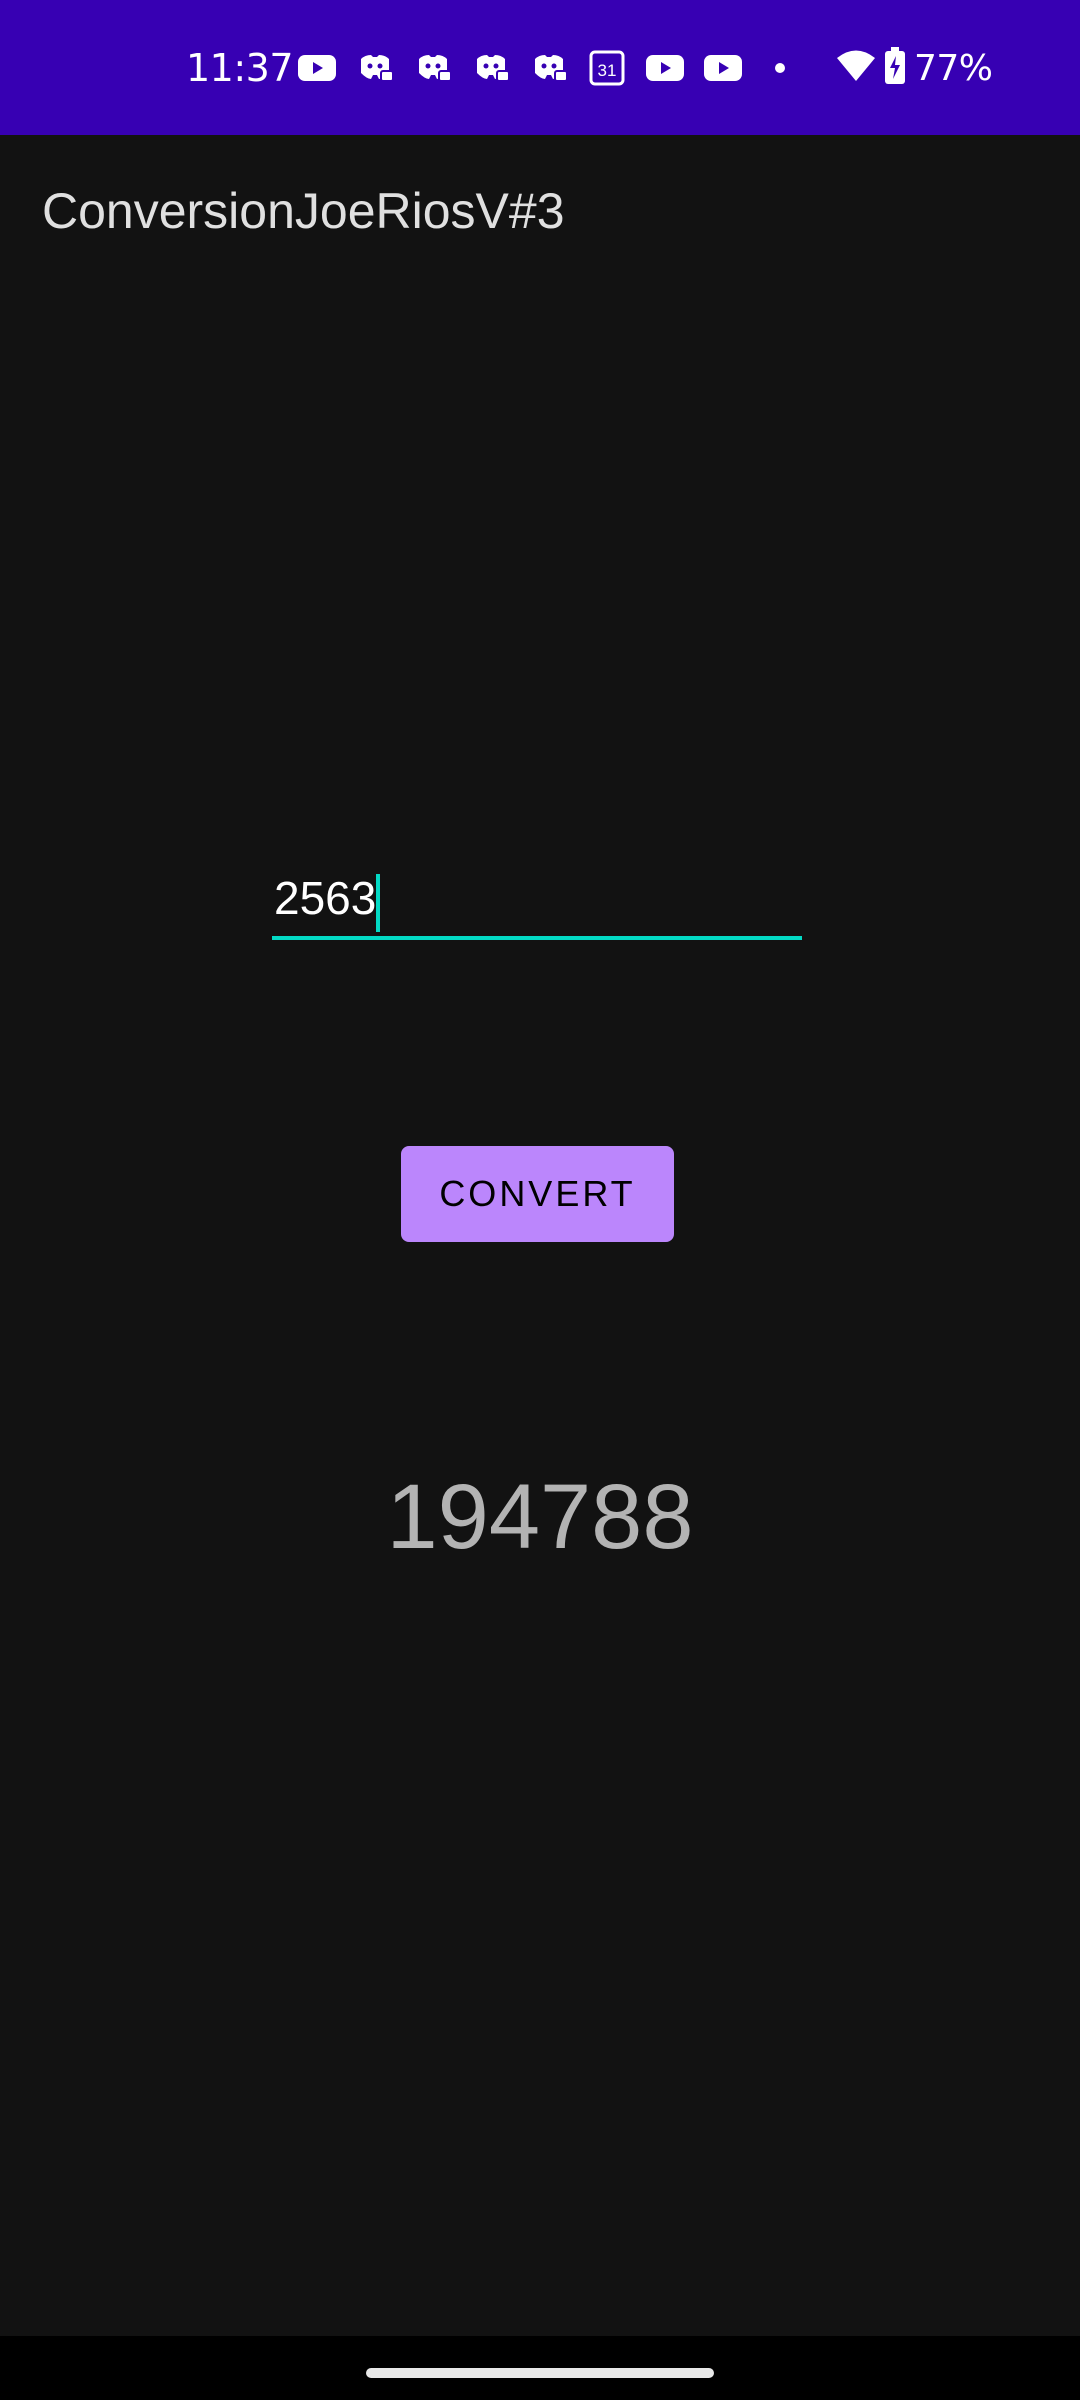  What do you see at coordinates (303, 211) in the screenshot?
I see `app-title: ConversionJoeRiosV#3` at bounding box center [303, 211].